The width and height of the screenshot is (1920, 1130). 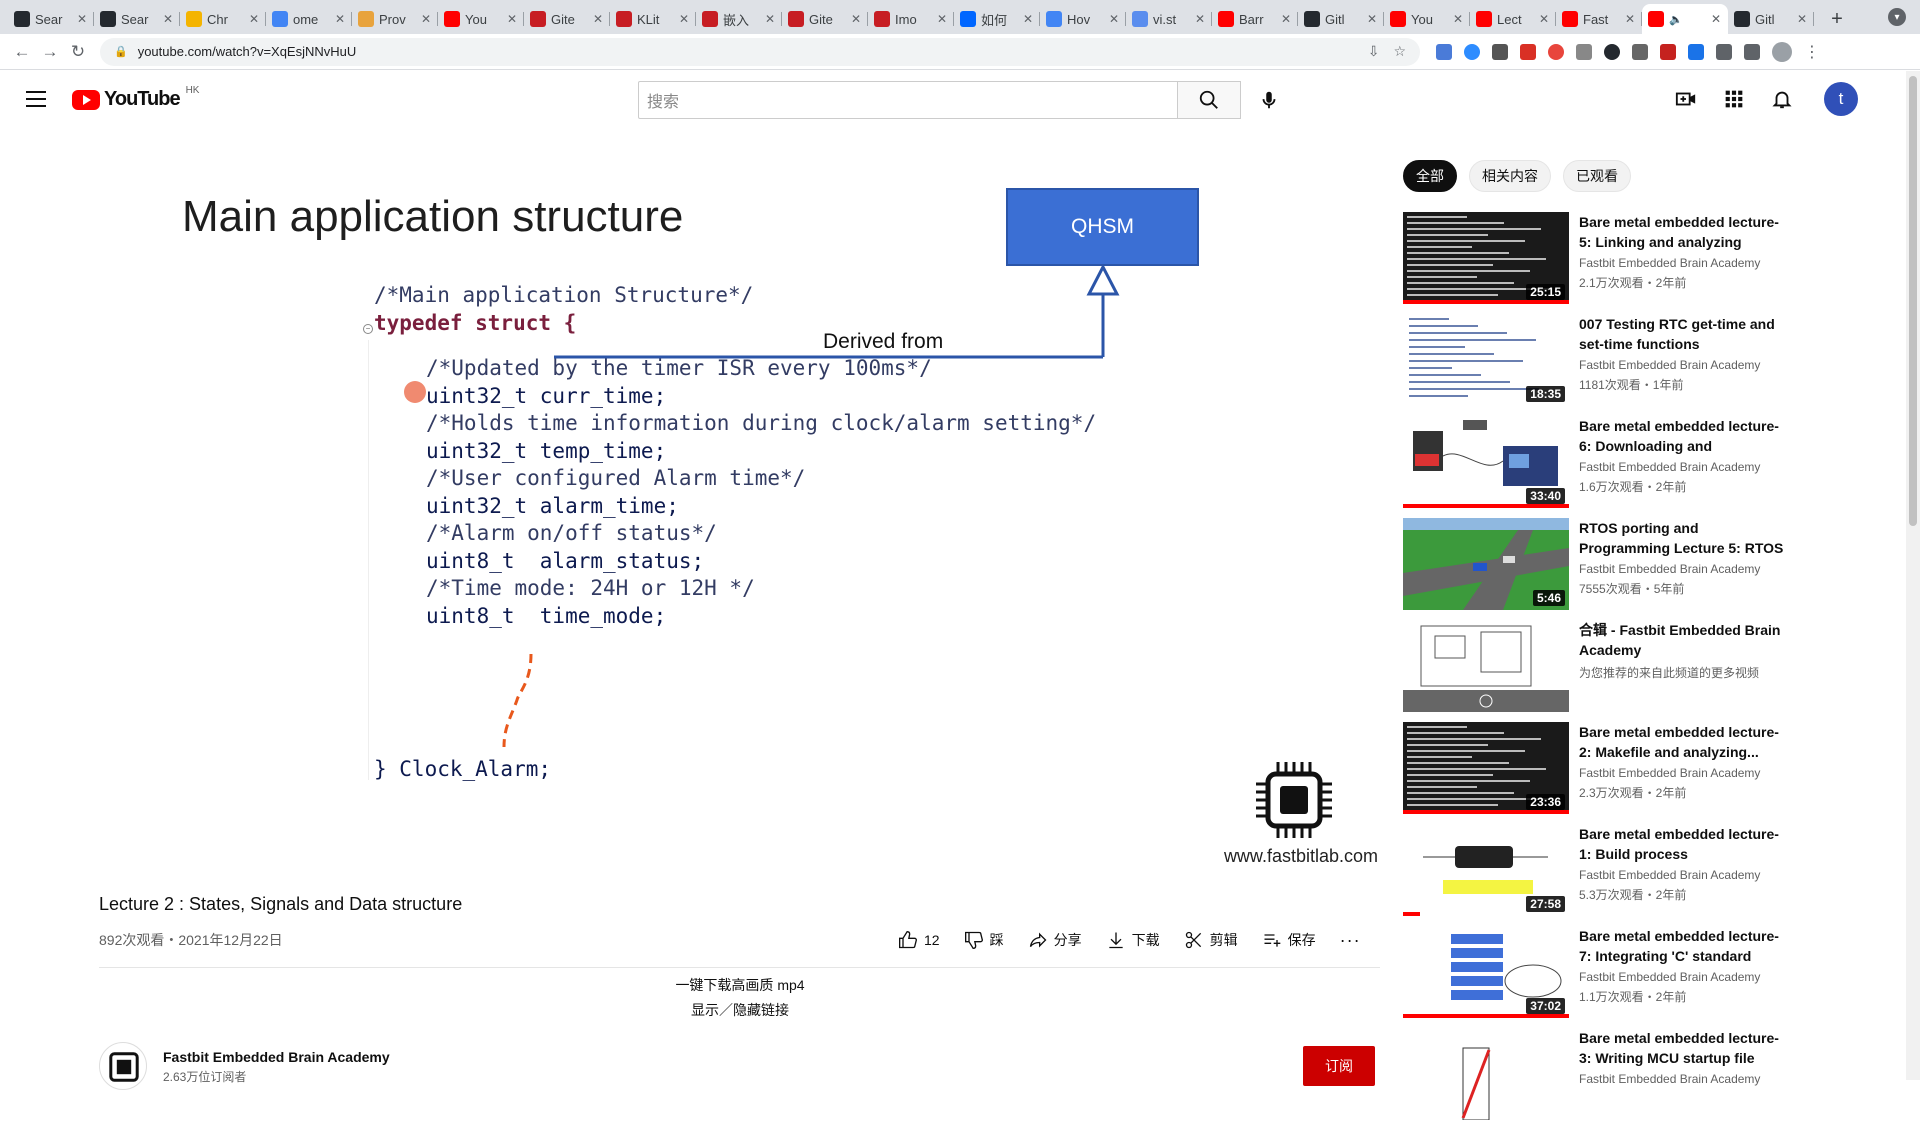 What do you see at coordinates (1599, 19) in the screenshot?
I see `browser-tab: Fast ✕` at bounding box center [1599, 19].